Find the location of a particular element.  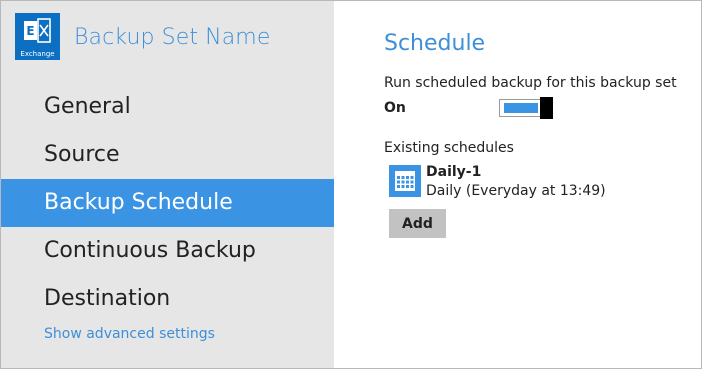

page-title: Schedule is located at coordinates (435, 43).